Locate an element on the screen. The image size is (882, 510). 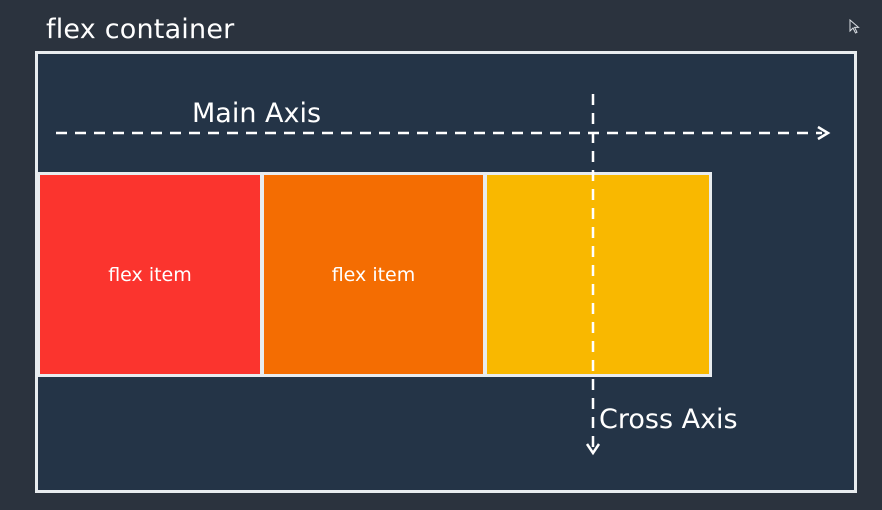
flex-item-1-label: flex item is located at coordinates (150, 274).